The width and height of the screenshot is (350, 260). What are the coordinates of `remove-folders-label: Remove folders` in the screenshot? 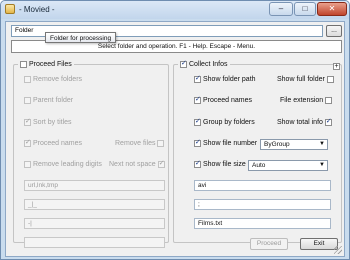 It's located at (58, 79).